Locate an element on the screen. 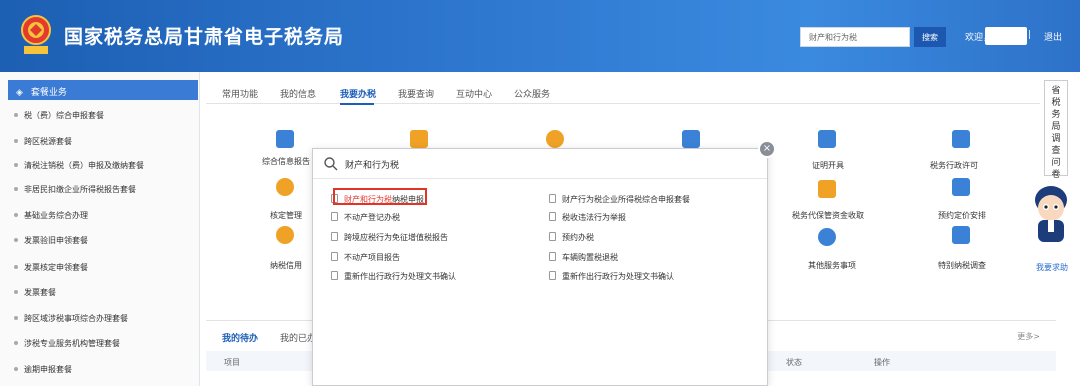 This screenshot has width=1080, height=386. site-title: 国家税务总局甘肃省电子税务局 is located at coordinates (204, 37).